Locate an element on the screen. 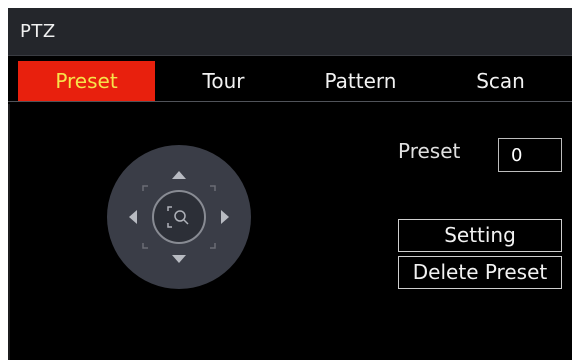  tab-scan: Scan is located at coordinates (500, 81).